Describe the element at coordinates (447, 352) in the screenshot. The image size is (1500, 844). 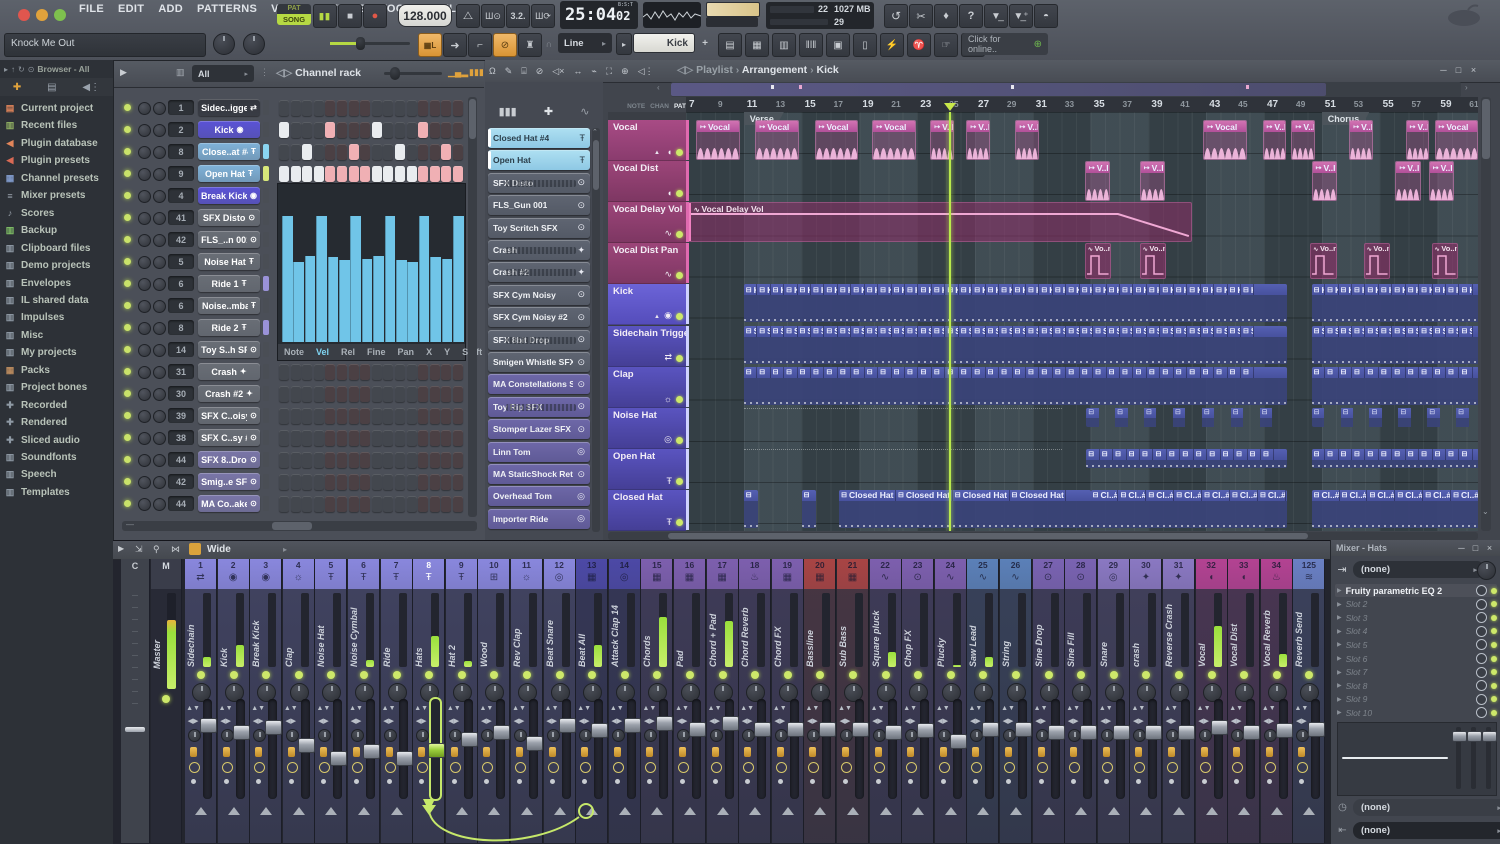
I see `graph-tab-y: Y` at that location.